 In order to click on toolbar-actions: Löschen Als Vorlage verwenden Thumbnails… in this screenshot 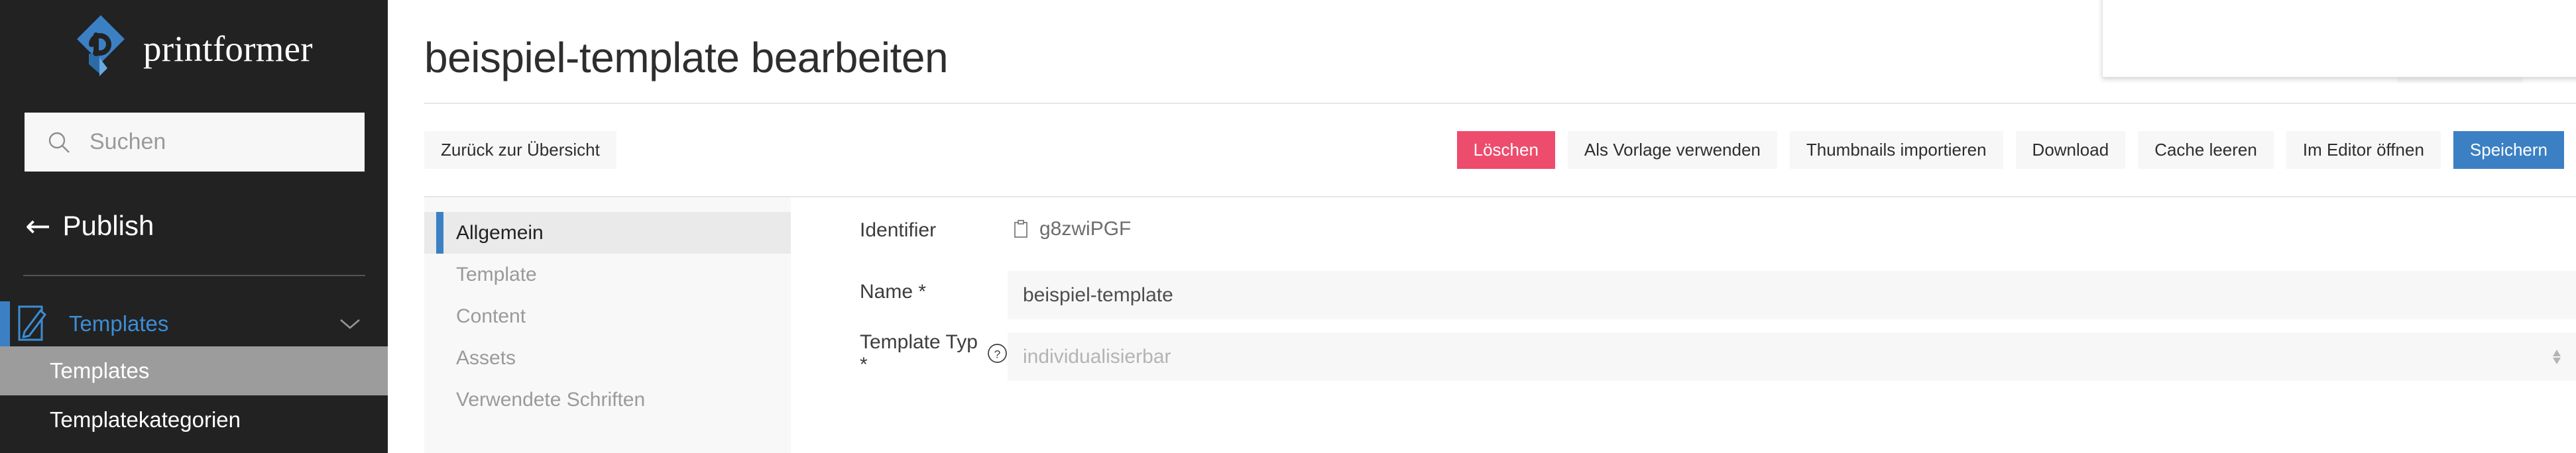, I will do `click(2016, 150)`.